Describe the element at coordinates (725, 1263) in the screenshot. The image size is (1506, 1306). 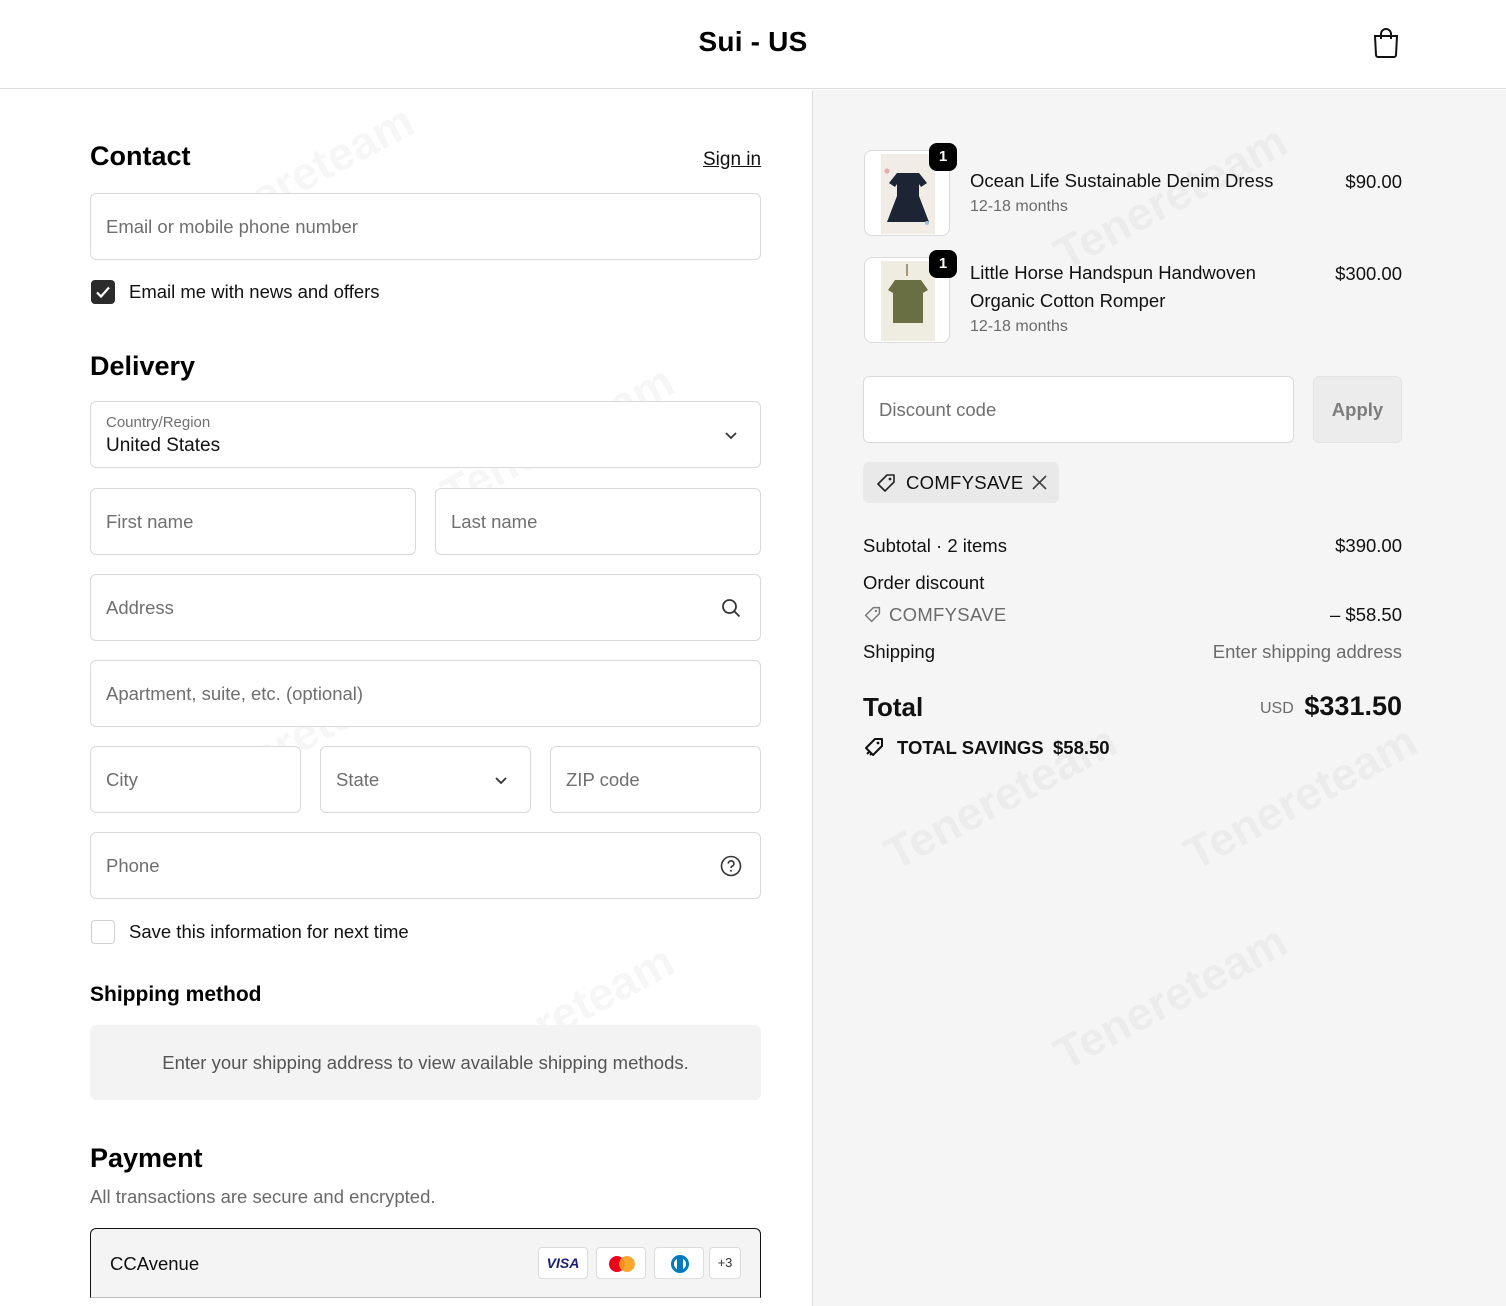
I see `more-cards-badge: +3` at that location.